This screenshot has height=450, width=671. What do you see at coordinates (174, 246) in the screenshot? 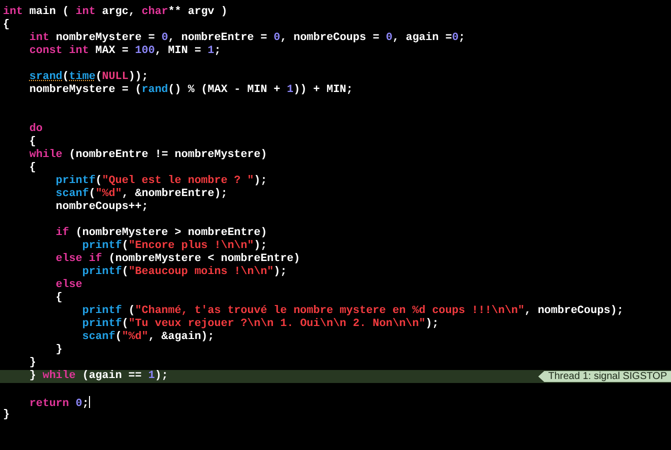
I see `code-line: printf("Encore plus !\n\n");` at bounding box center [174, 246].